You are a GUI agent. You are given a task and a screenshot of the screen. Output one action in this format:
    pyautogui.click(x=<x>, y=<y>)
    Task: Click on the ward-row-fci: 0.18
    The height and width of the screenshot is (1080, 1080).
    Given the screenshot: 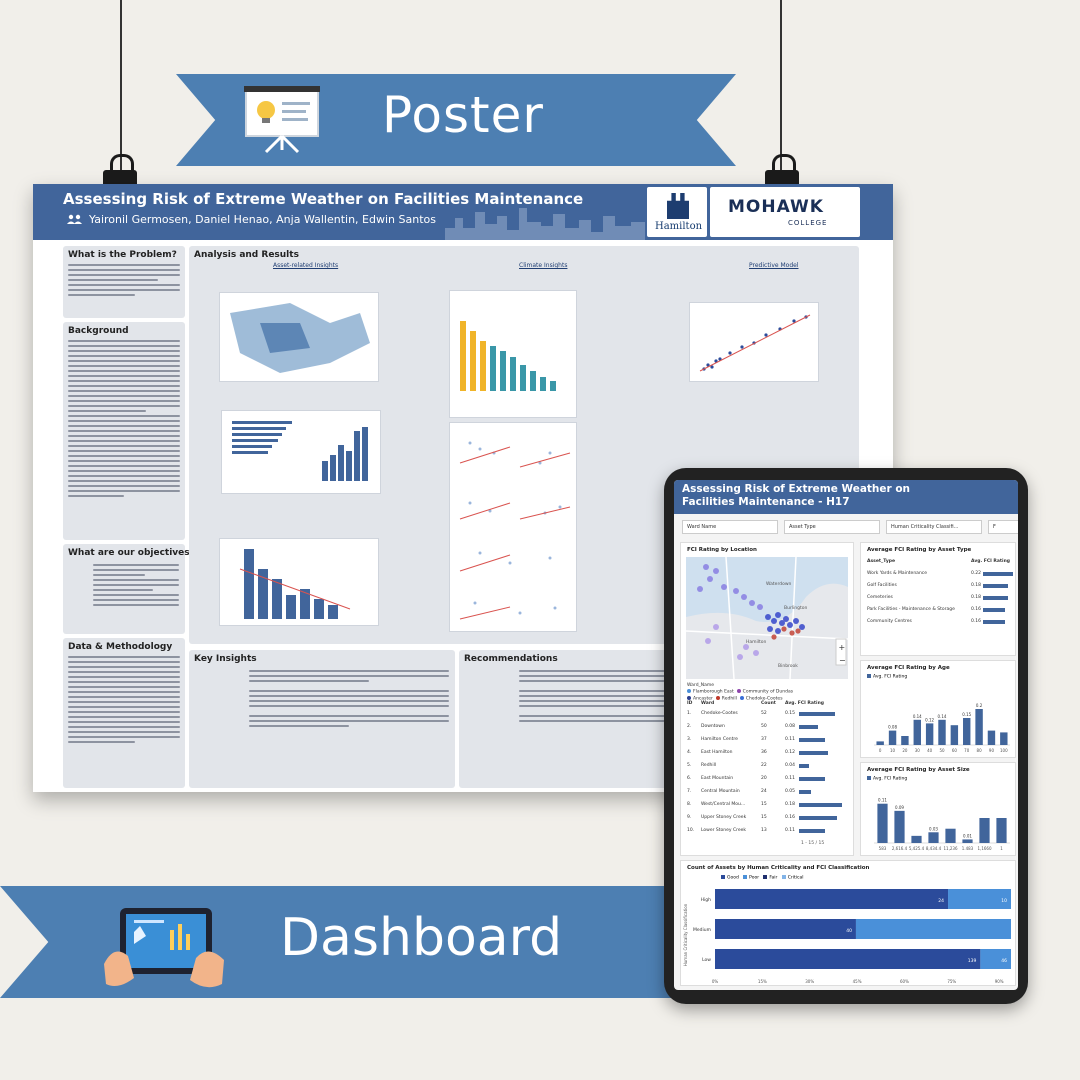 What is the action you would take?
    pyautogui.click(x=790, y=804)
    